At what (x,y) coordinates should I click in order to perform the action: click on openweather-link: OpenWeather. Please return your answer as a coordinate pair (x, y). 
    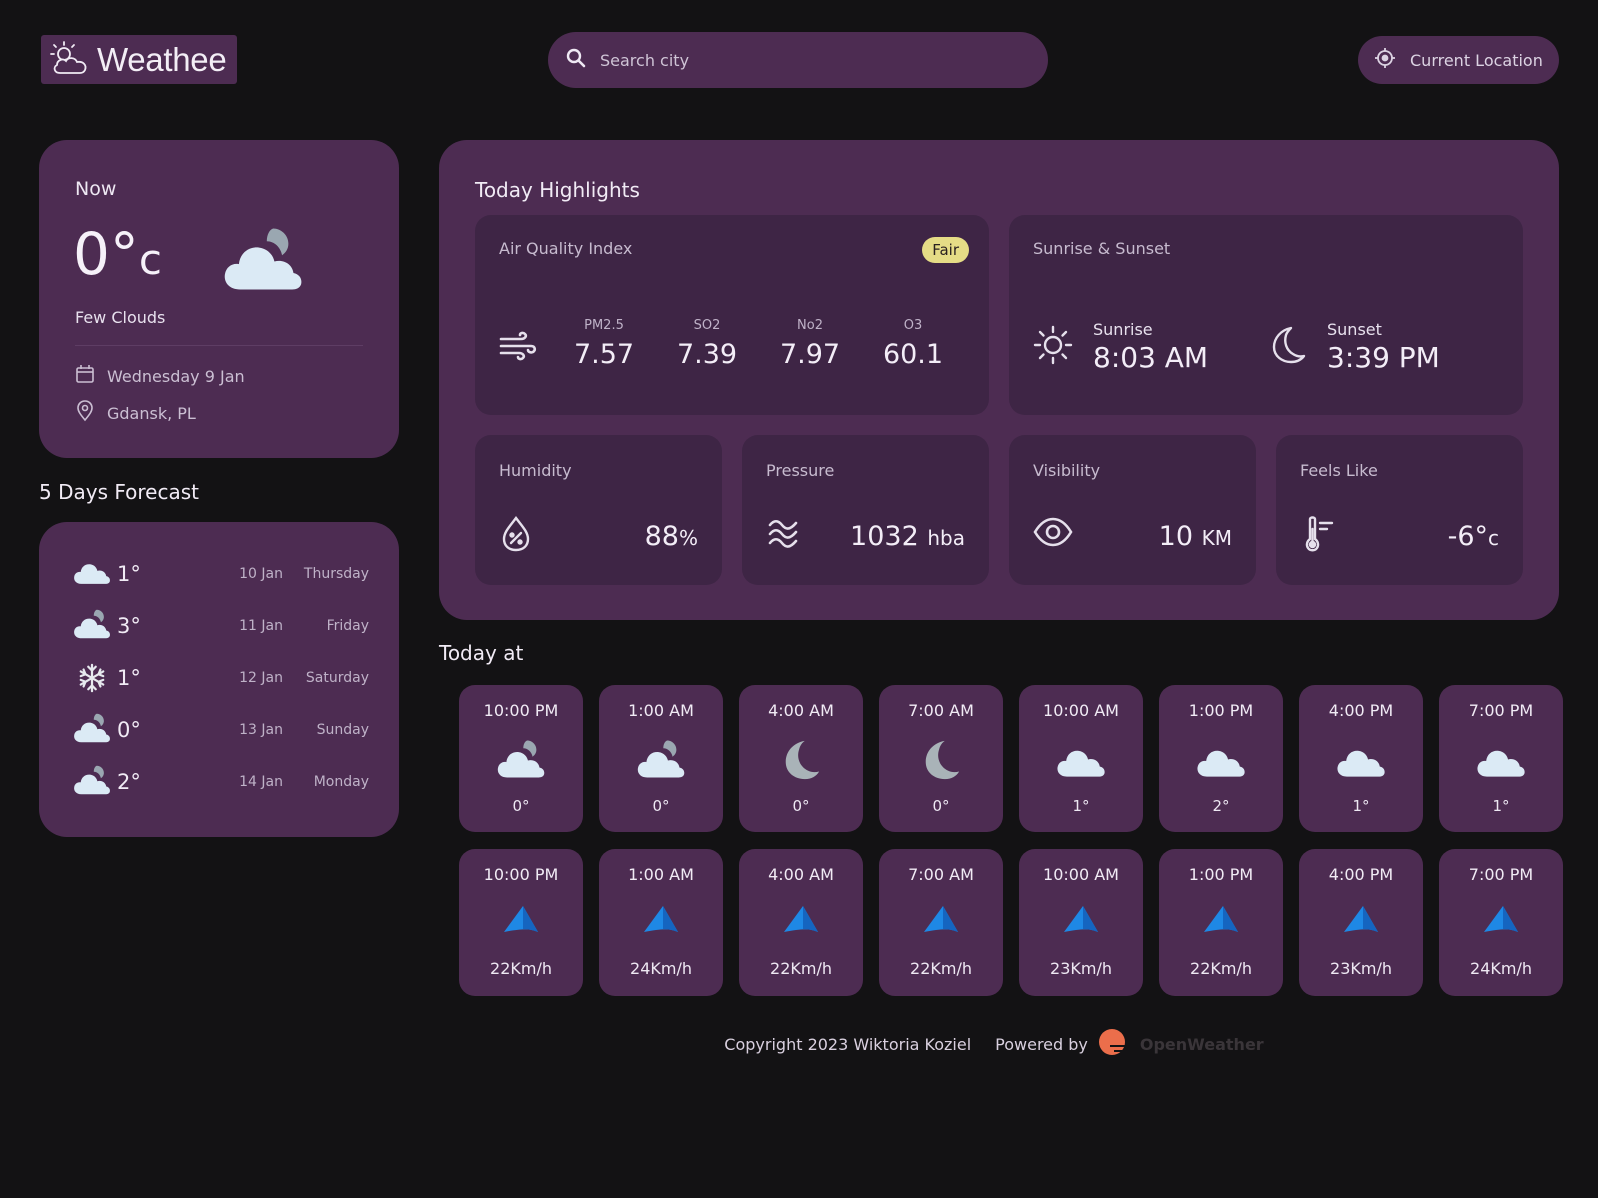
    Looking at the image, I should click on (1202, 1044).